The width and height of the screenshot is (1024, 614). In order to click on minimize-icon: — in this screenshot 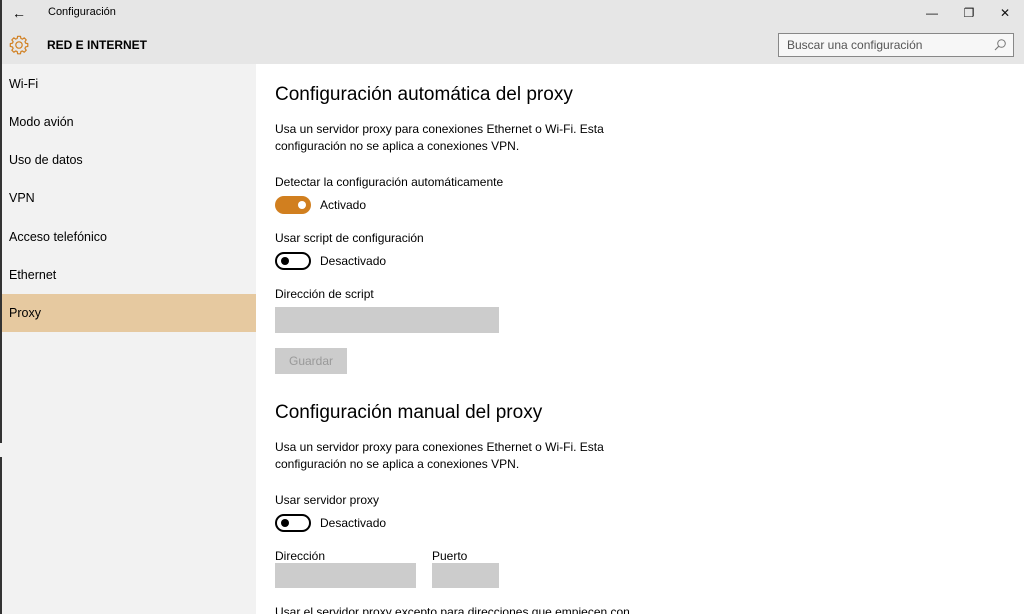, I will do `click(932, 13)`.